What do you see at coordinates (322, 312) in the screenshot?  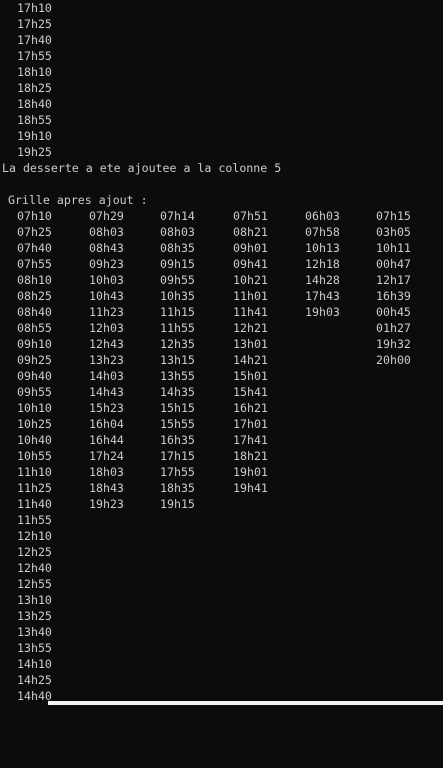 I see `grid-cell: 19h03` at bounding box center [322, 312].